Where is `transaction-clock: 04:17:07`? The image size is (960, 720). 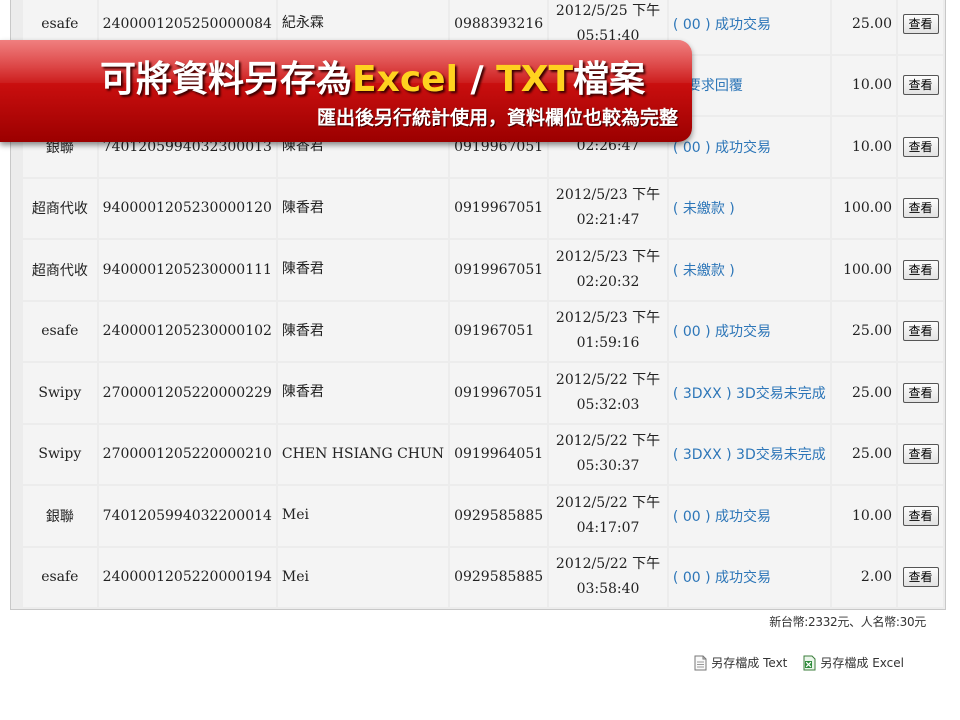 transaction-clock: 04:17:07 is located at coordinates (608, 527).